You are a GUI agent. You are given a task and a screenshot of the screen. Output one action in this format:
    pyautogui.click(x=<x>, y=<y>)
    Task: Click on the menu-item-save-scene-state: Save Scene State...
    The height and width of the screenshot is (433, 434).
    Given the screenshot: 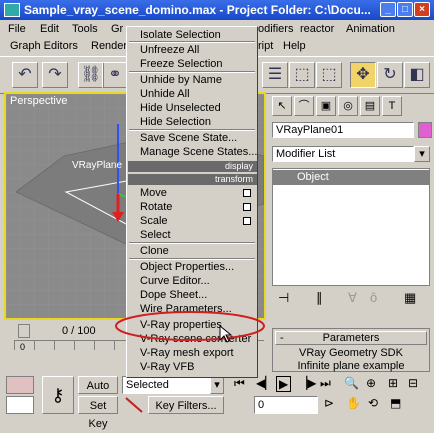 What is the action you would take?
    pyautogui.click(x=188, y=138)
    